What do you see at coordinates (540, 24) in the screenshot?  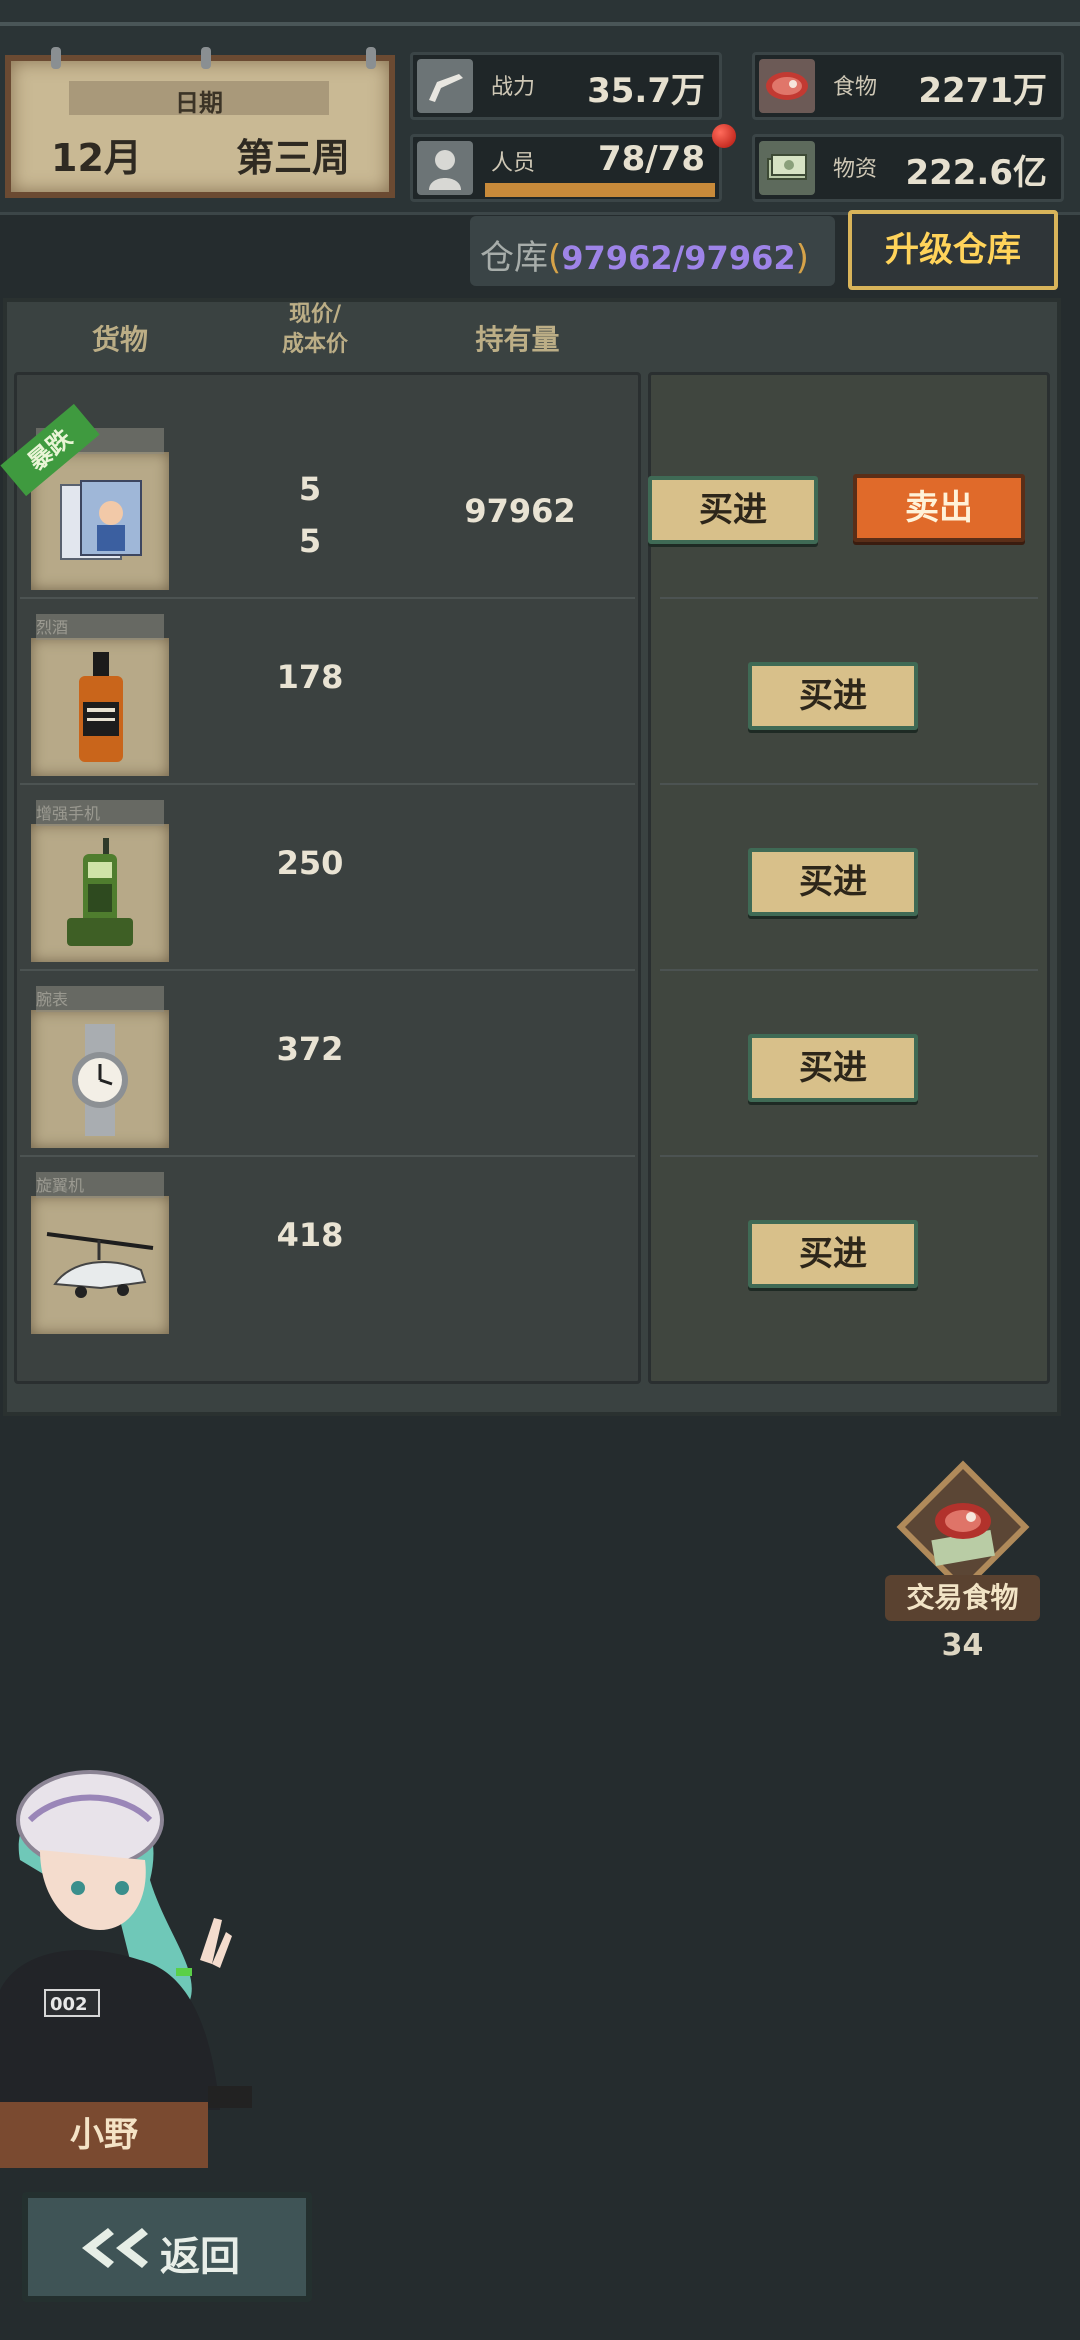 I see `top-bar-edge` at bounding box center [540, 24].